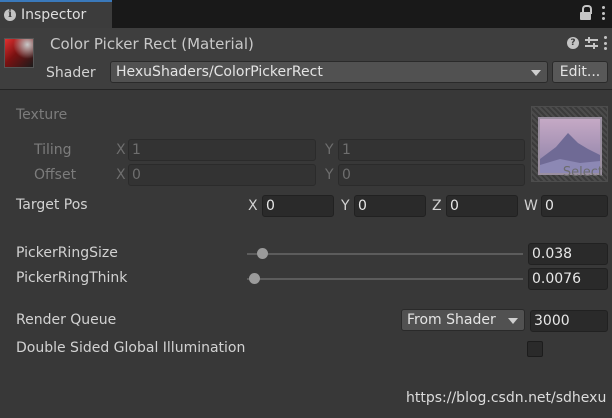 Image resolution: width=612 pixels, height=418 pixels. I want to click on watermark-text: https://blog.csdn.net/sdhexu, so click(506, 398).